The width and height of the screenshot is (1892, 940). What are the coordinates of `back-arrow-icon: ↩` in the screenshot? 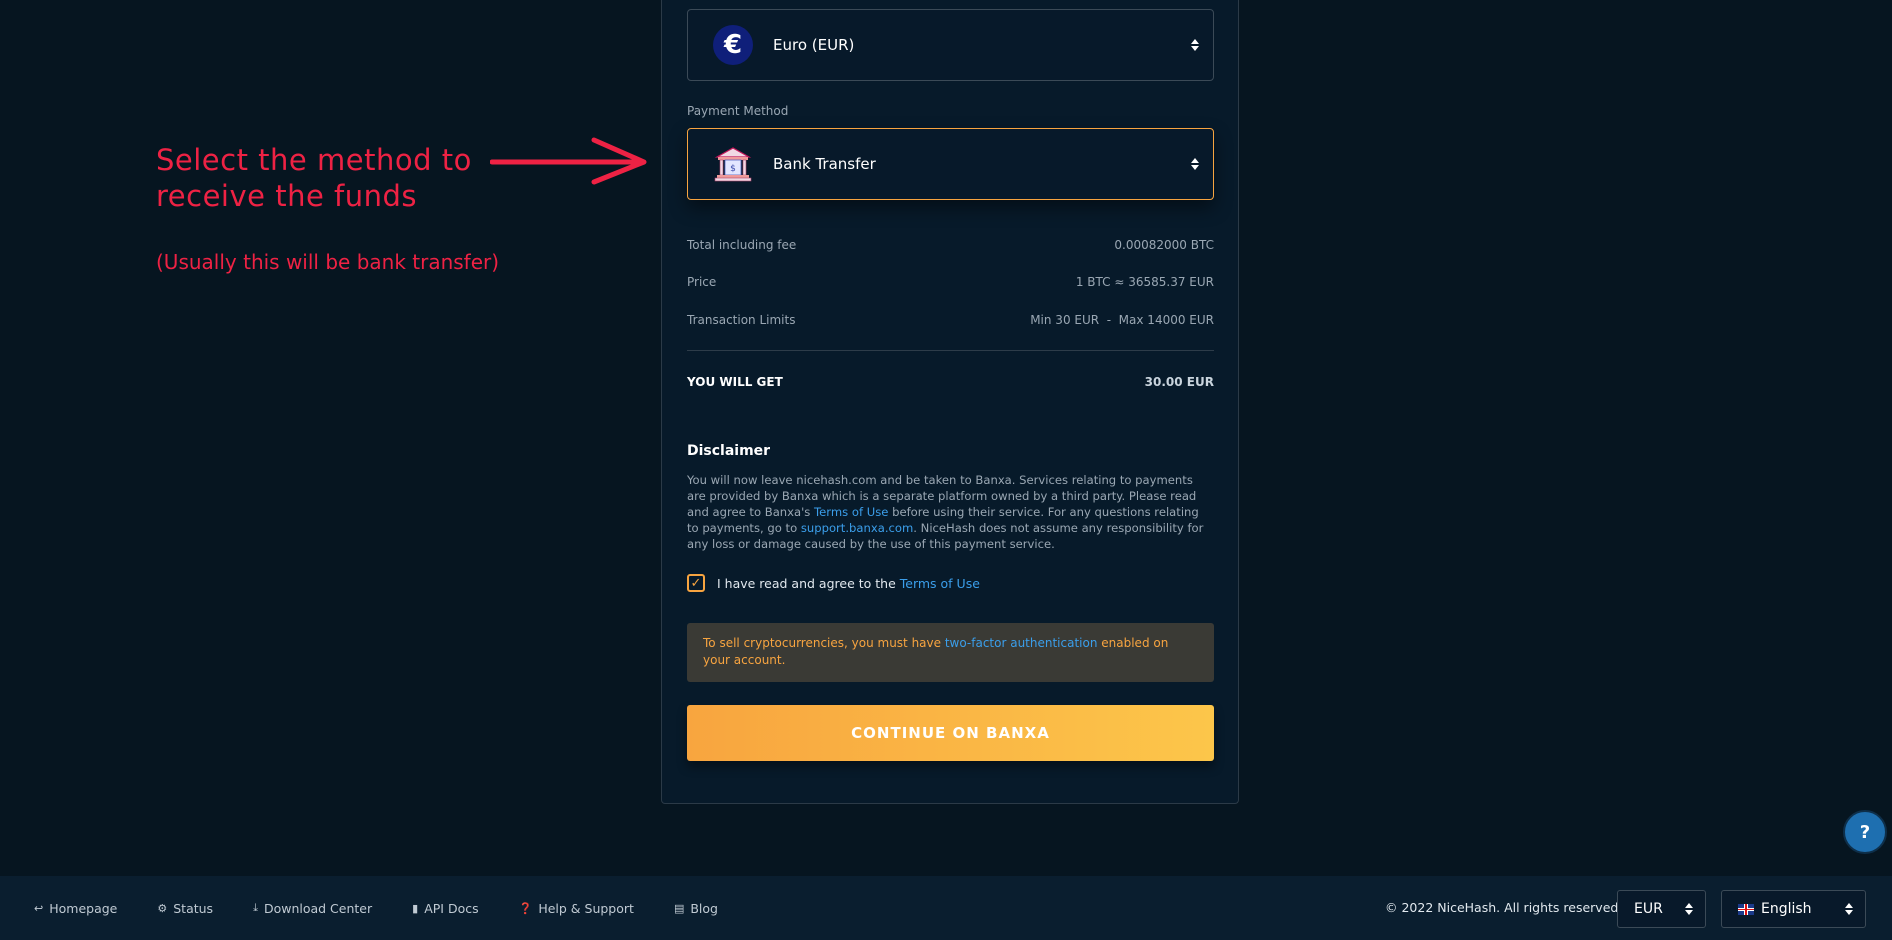 It's located at (39, 908).